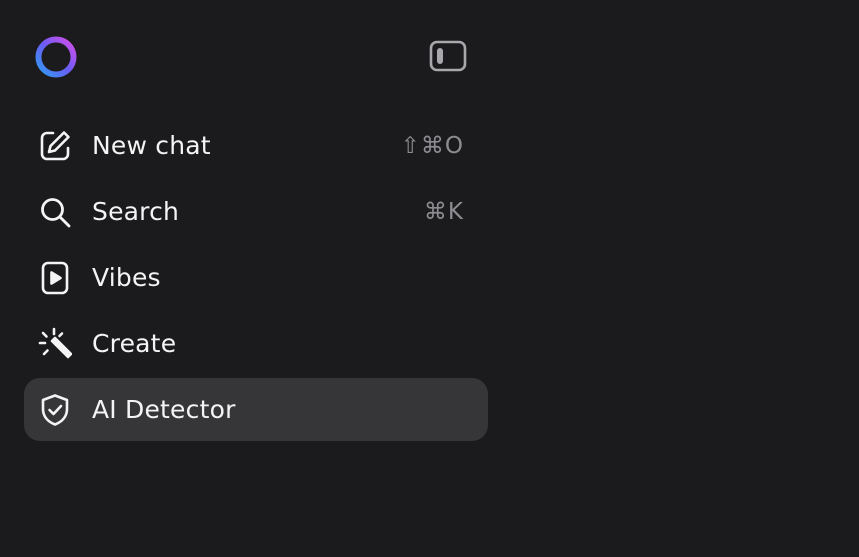 Image resolution: width=859 pixels, height=557 pixels. Describe the element at coordinates (55, 278) in the screenshot. I see `play-video-icon` at that location.